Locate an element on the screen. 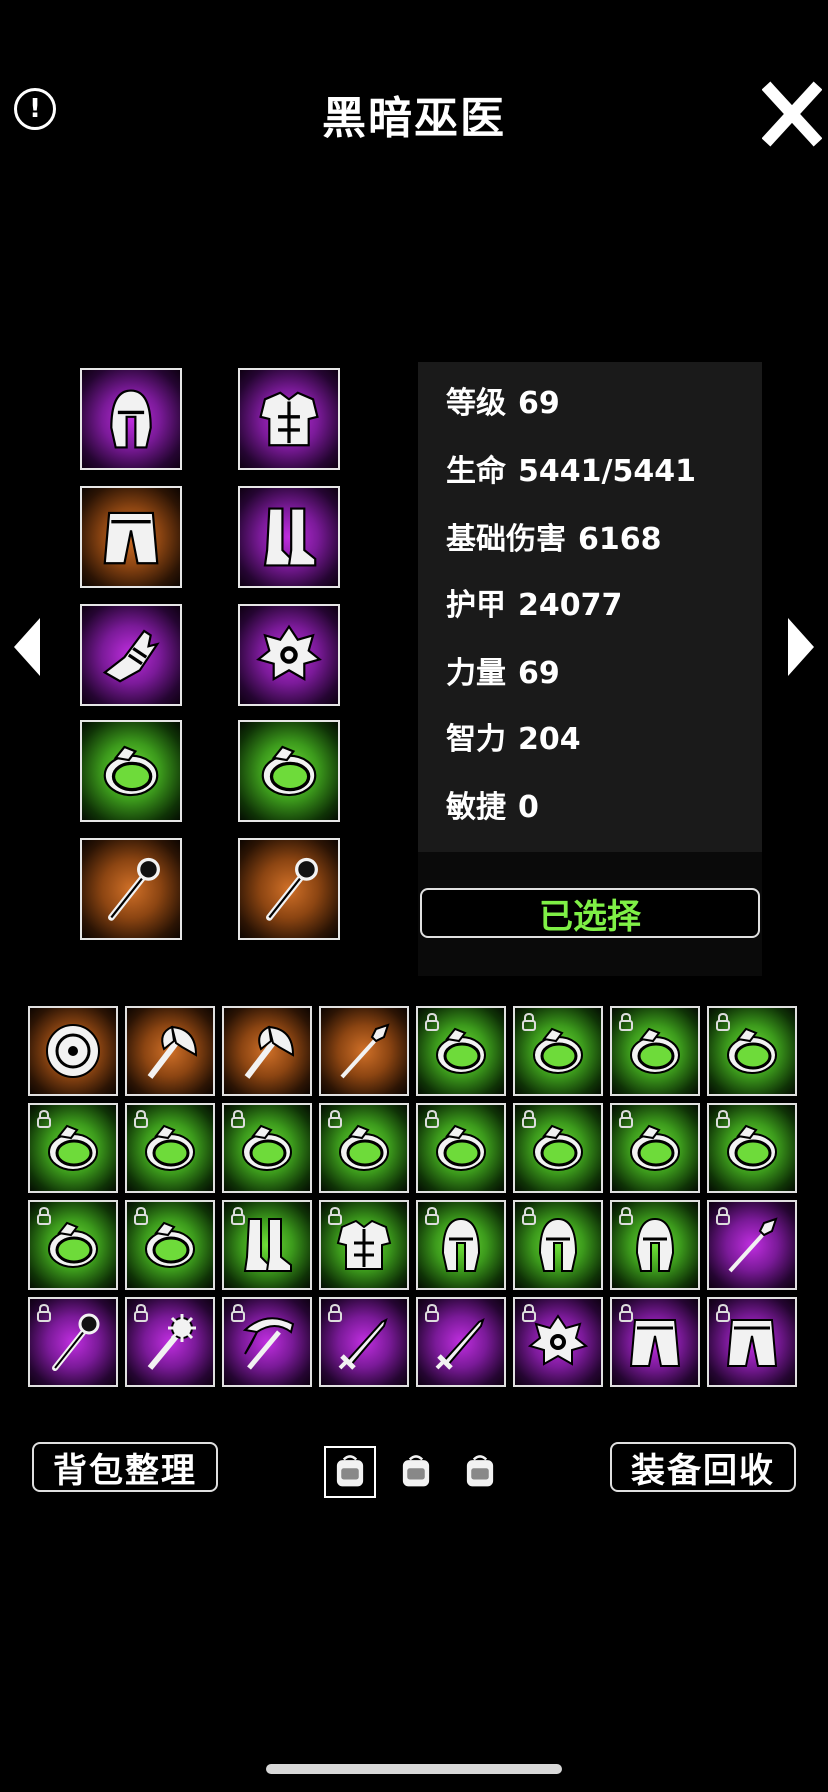 This screenshot has height=1792, width=828. equip-slot-helmet is located at coordinates (131, 419).